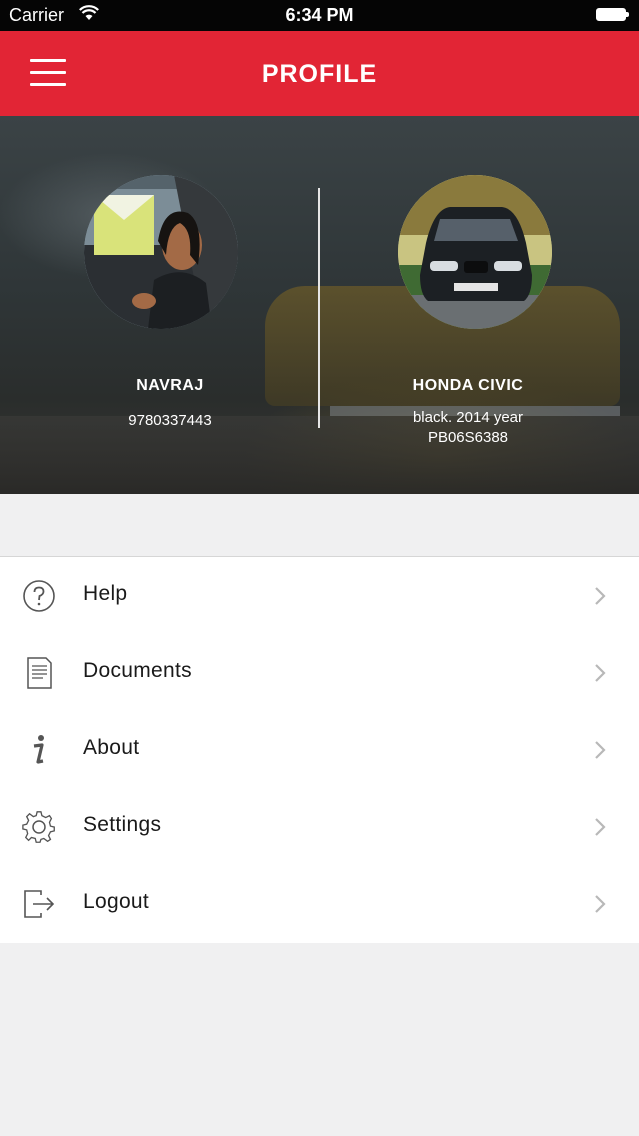 This screenshot has width=639, height=1136. I want to click on status-bar: Carrier 6:34 PM, so click(319, 15).